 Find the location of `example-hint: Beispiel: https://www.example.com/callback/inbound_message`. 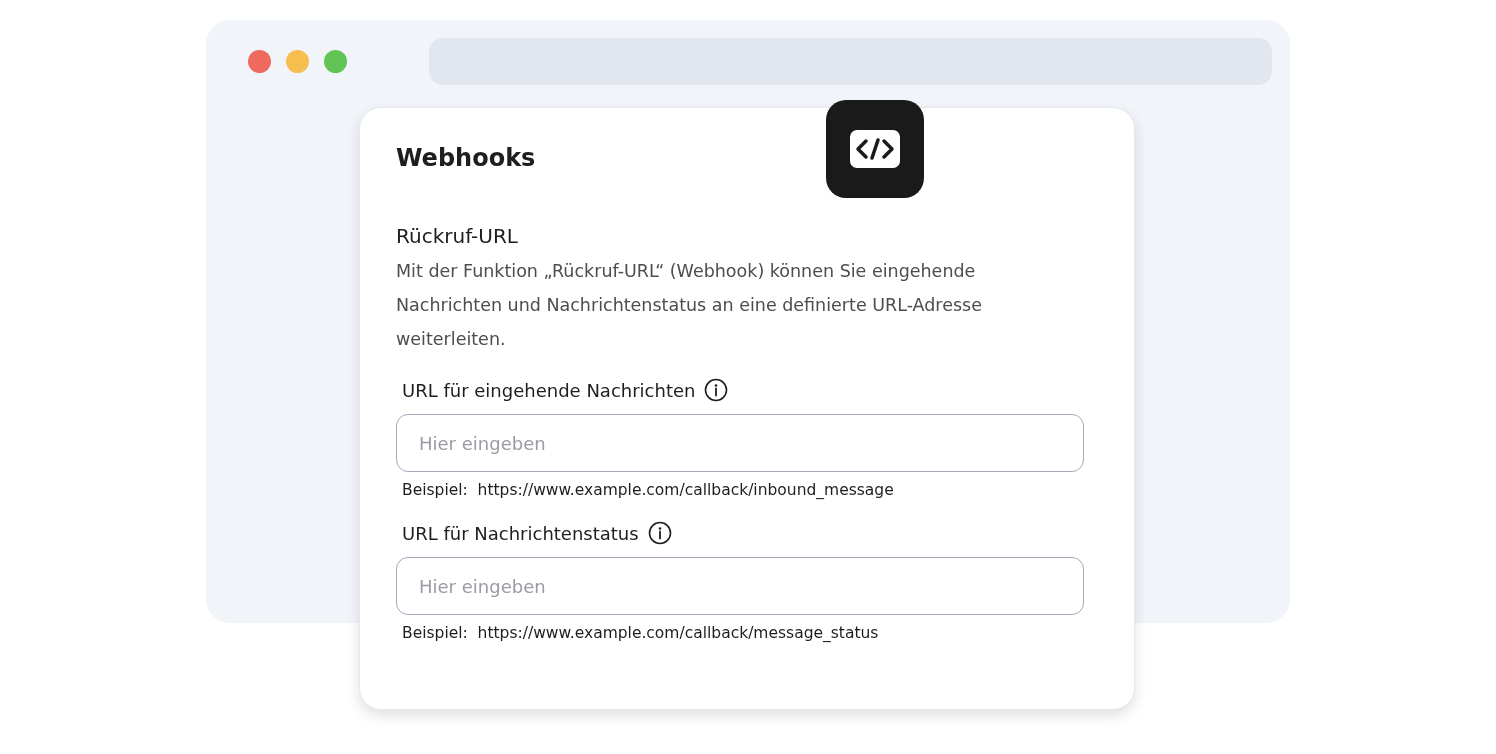

example-hint: Beispiel: https://www.example.com/callback/inbound_message is located at coordinates (648, 490).